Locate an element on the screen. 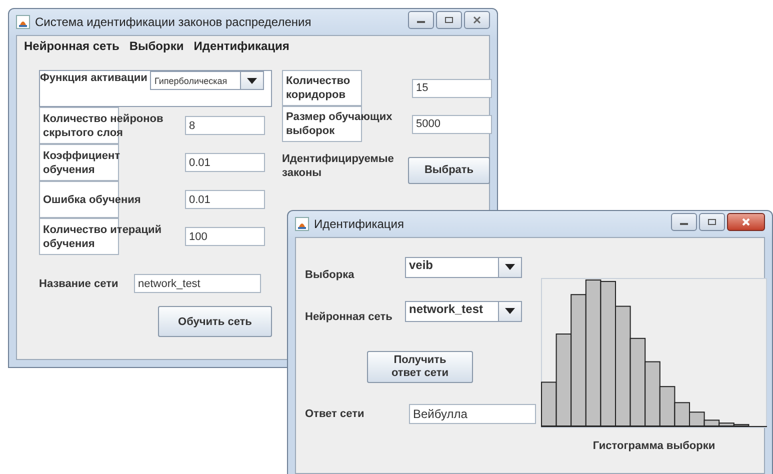 Image resolution: width=773 pixels, height=474 pixels. field-label: Функция активации is located at coordinates (94, 78).